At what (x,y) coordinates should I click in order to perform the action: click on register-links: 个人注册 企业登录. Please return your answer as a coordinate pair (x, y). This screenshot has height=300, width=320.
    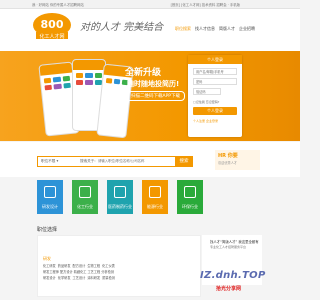
    Looking at the image, I should click on (205, 121).